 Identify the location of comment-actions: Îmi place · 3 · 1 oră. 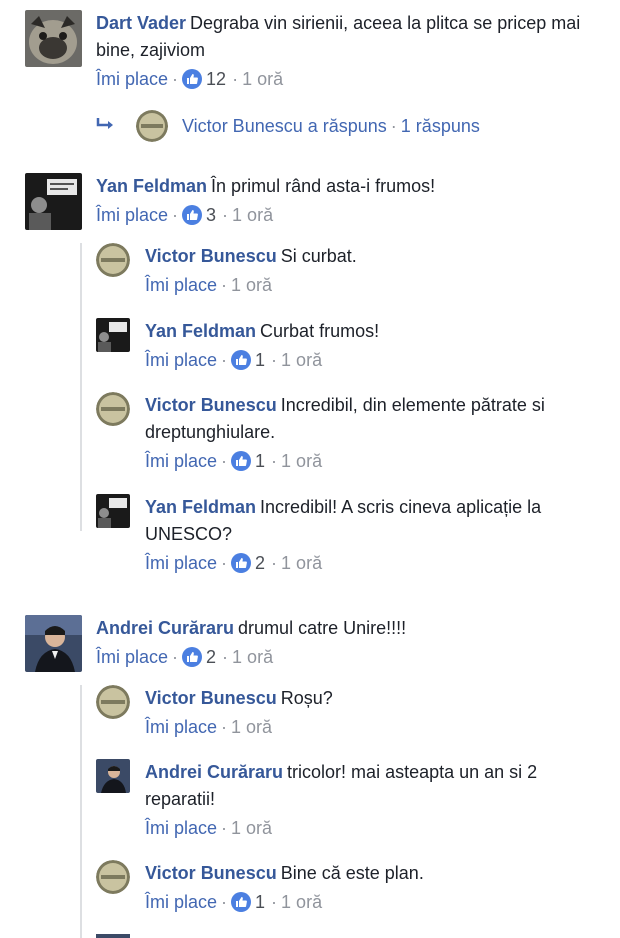
(185, 215).